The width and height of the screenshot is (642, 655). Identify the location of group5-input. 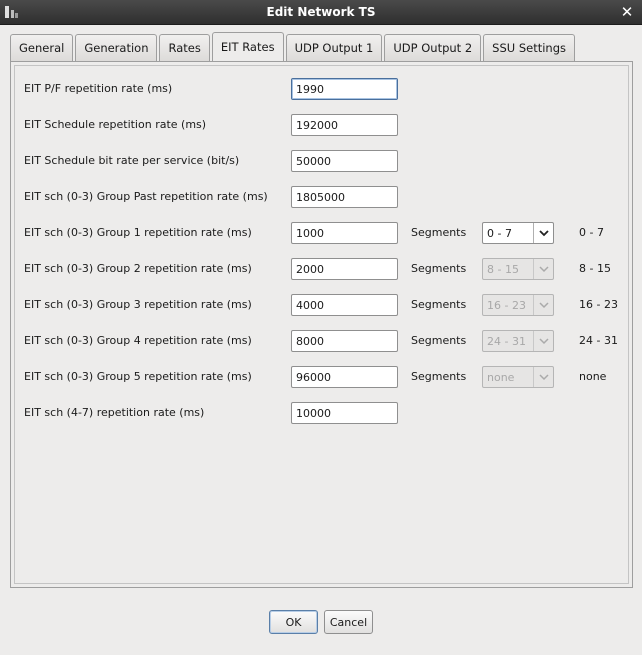
(344, 377).